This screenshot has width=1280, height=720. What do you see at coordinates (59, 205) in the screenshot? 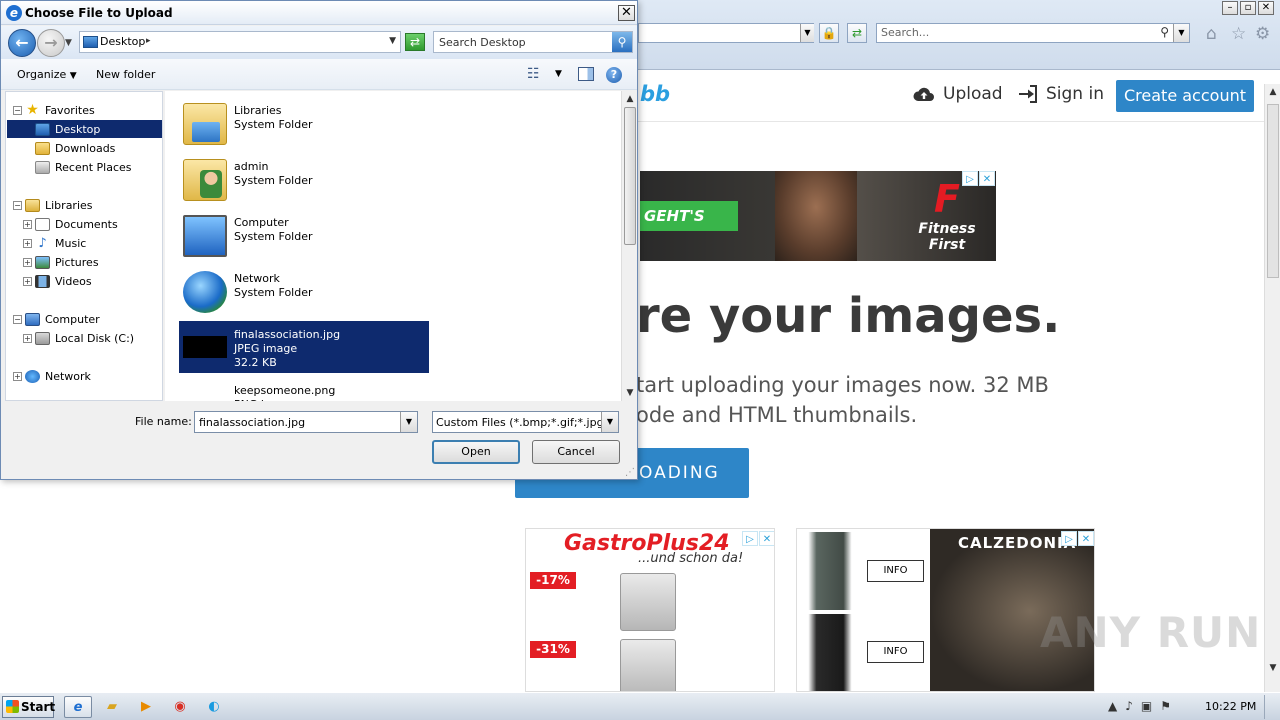
I see `nav-item-libraries: Libraries` at bounding box center [59, 205].